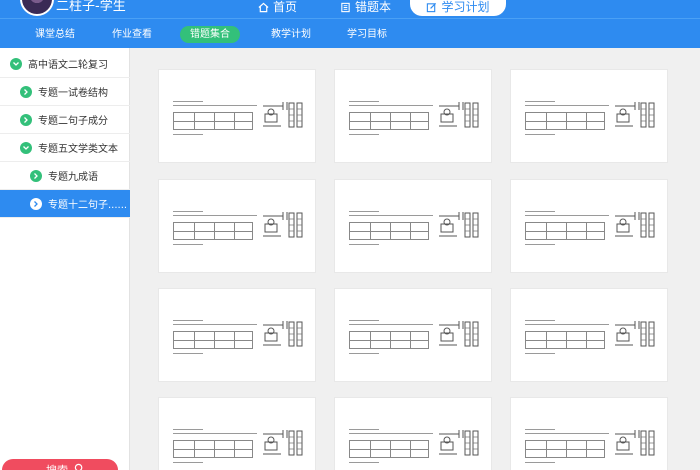  Describe the element at coordinates (73, 93) in the screenshot. I see `sidebar-item-label: 专题一试卷结构` at that location.